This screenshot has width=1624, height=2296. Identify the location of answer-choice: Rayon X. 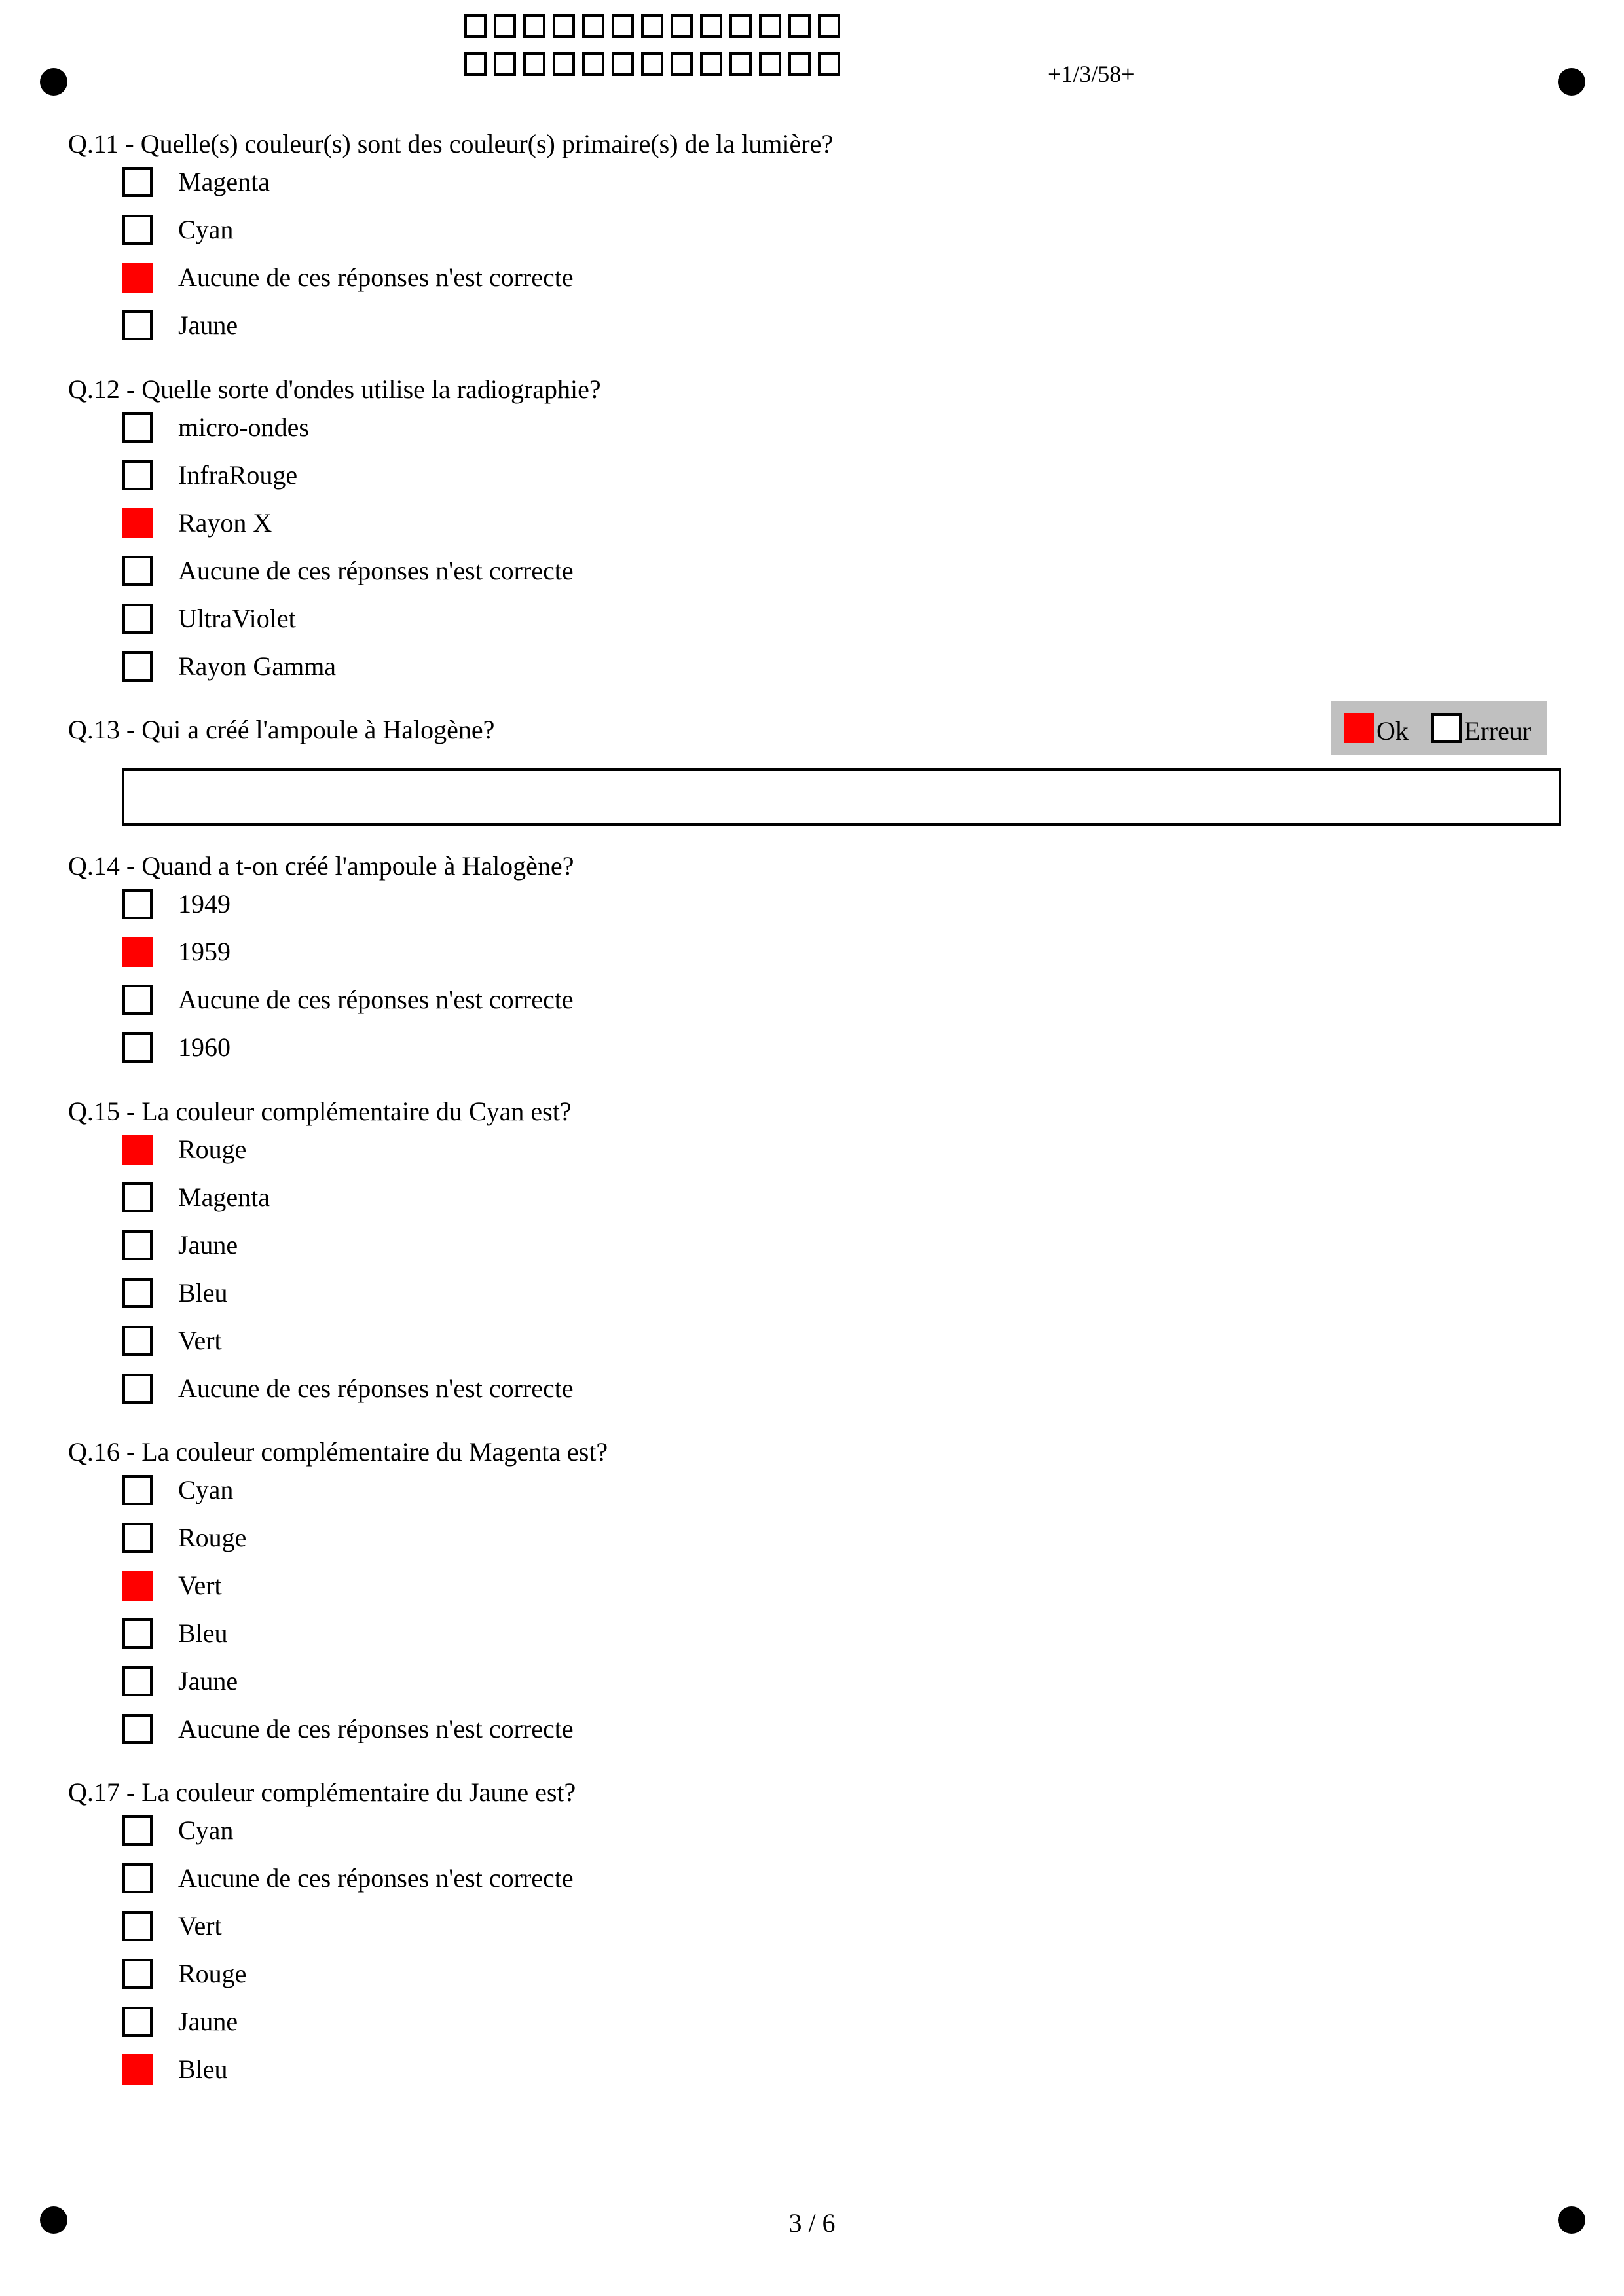
(334, 529).